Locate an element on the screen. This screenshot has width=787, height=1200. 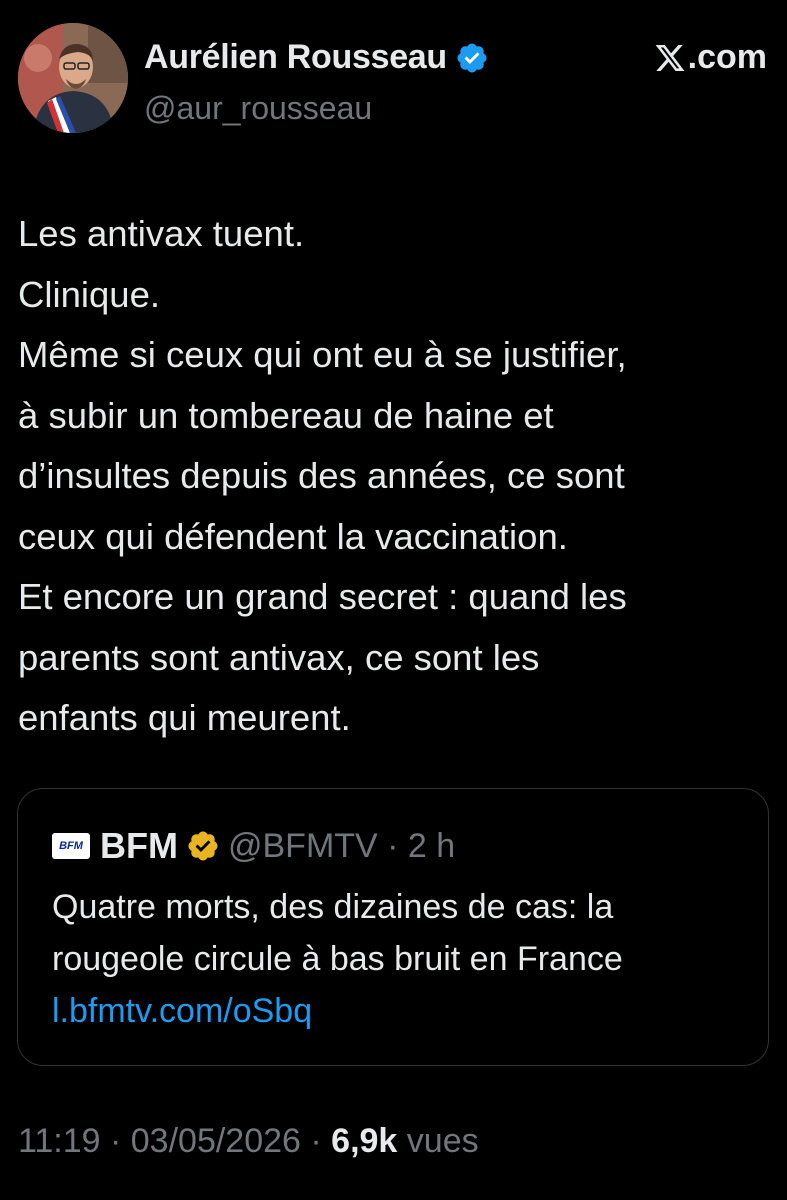
author-name-row: Aurélien Rousseau is located at coordinates (316, 57).